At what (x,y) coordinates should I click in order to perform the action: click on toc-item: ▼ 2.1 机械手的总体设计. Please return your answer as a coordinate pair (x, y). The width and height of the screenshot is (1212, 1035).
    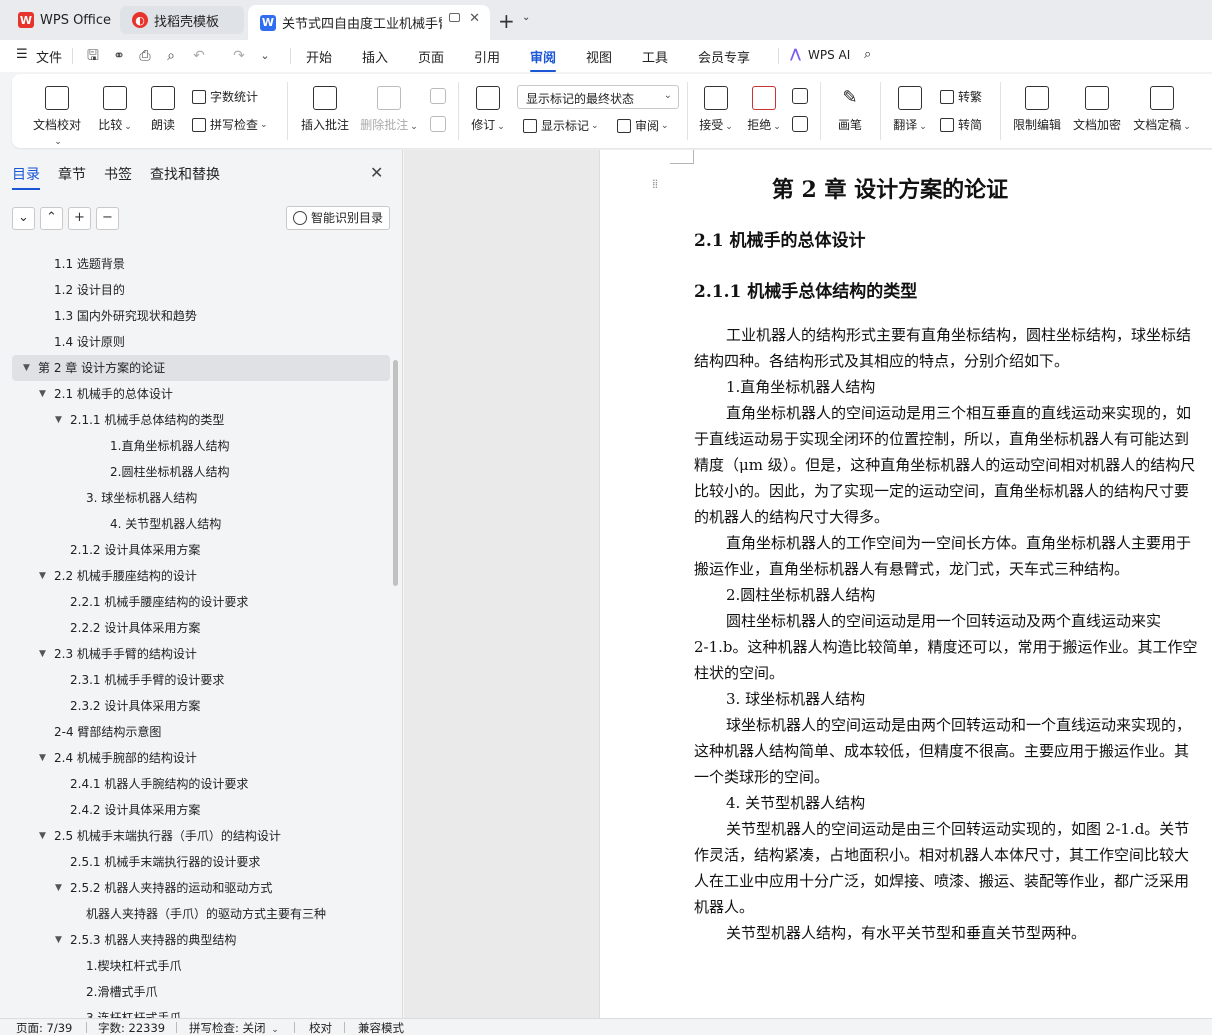
    Looking at the image, I should click on (195, 394).